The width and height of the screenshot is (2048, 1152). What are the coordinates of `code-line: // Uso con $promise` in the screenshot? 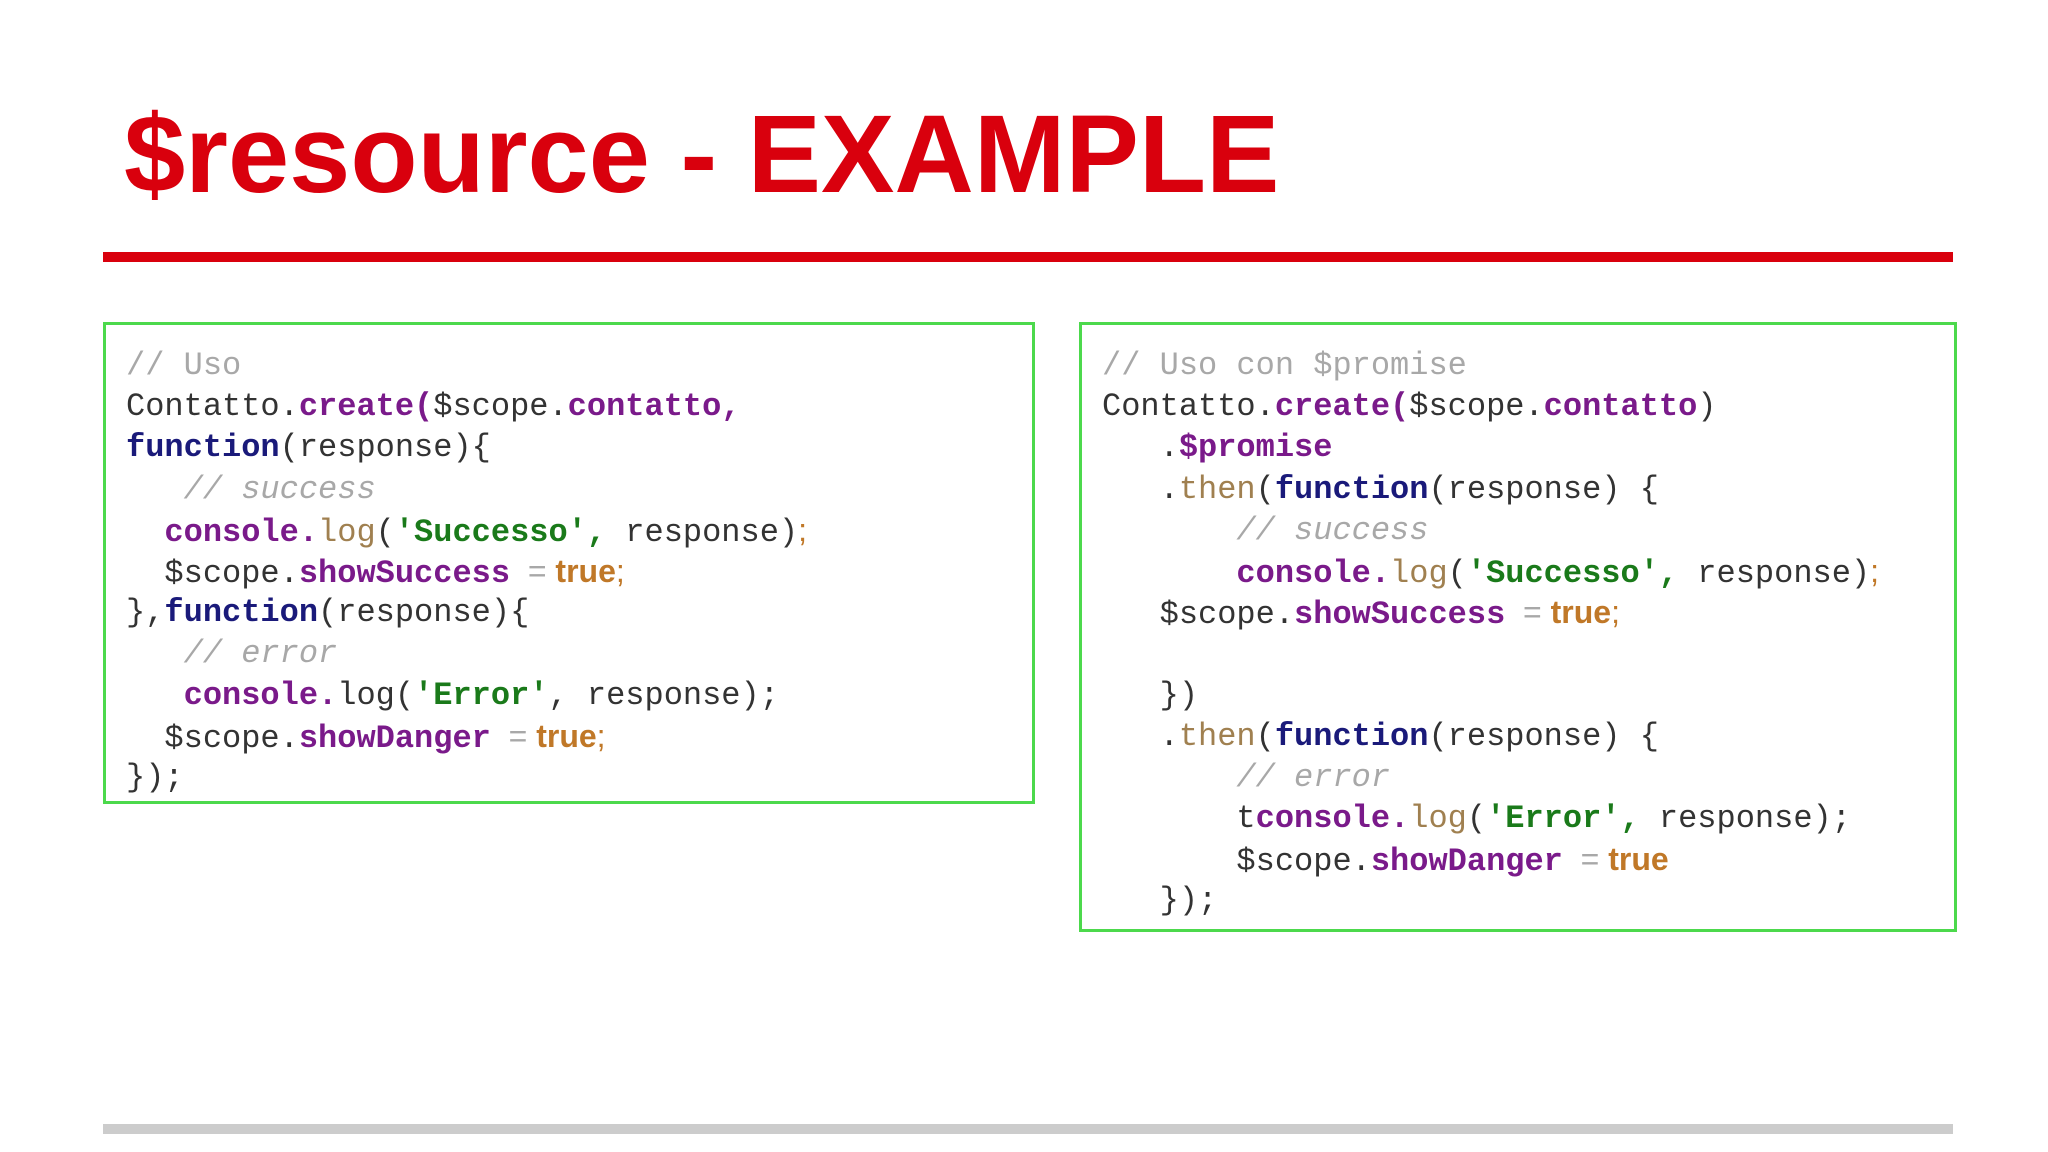 It's located at (1490, 365).